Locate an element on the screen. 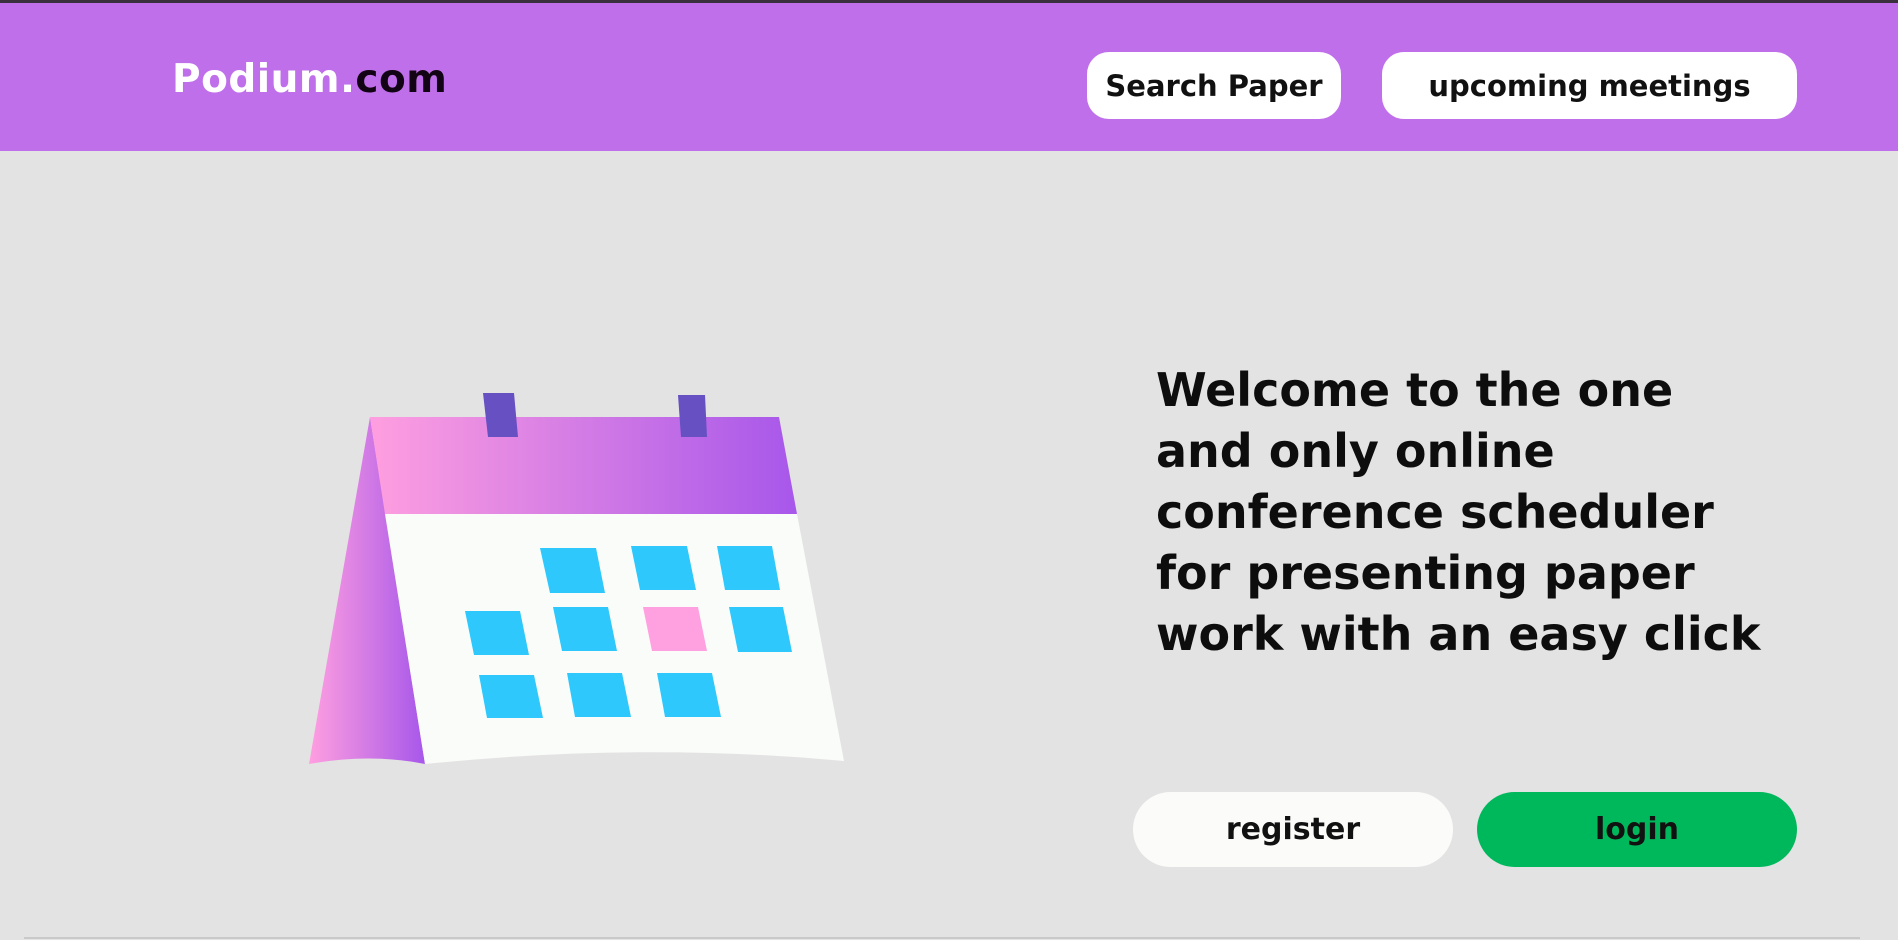  search-paper-button: Search Paper is located at coordinates (1214, 85).